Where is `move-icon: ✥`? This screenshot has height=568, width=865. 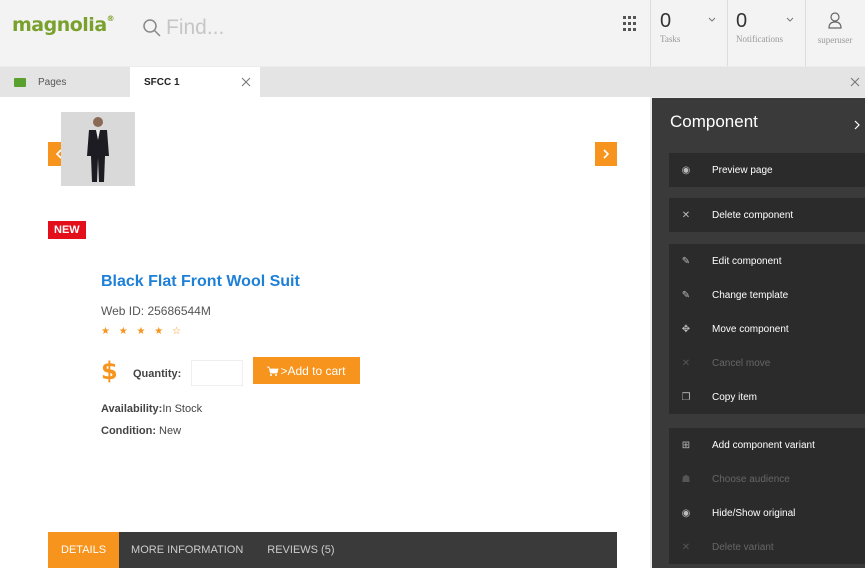
move-icon: ✥ is located at coordinates (686, 329).